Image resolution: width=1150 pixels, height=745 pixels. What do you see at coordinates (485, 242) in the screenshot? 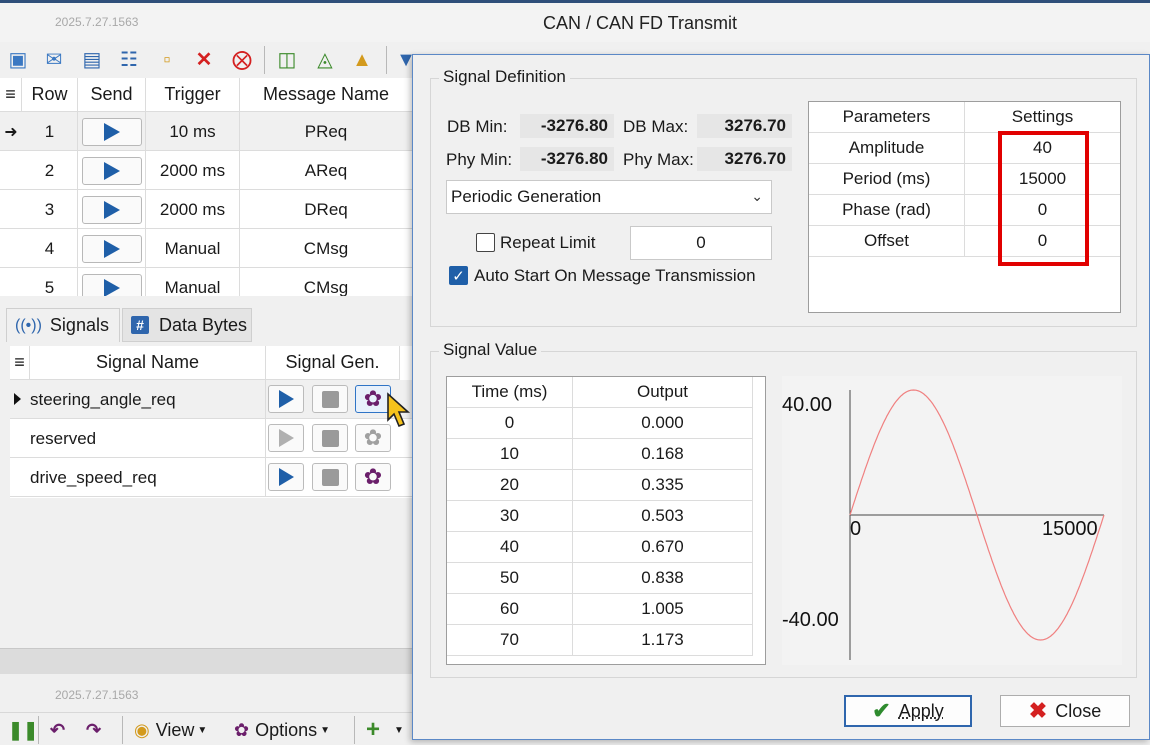
I see `repeat-limit-checkbox` at bounding box center [485, 242].